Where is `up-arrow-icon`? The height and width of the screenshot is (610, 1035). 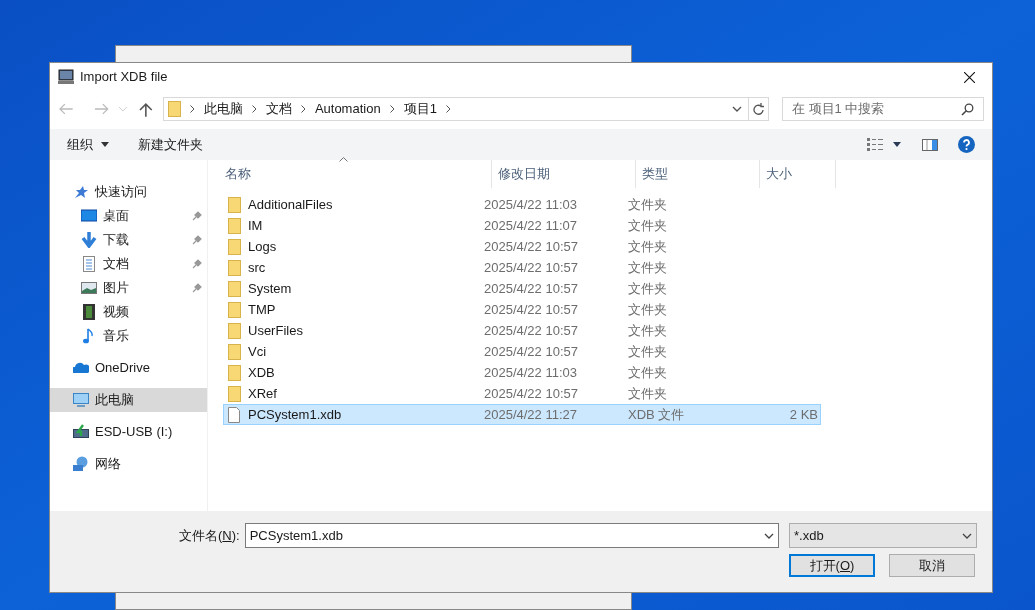
up-arrow-icon is located at coordinates (146, 109).